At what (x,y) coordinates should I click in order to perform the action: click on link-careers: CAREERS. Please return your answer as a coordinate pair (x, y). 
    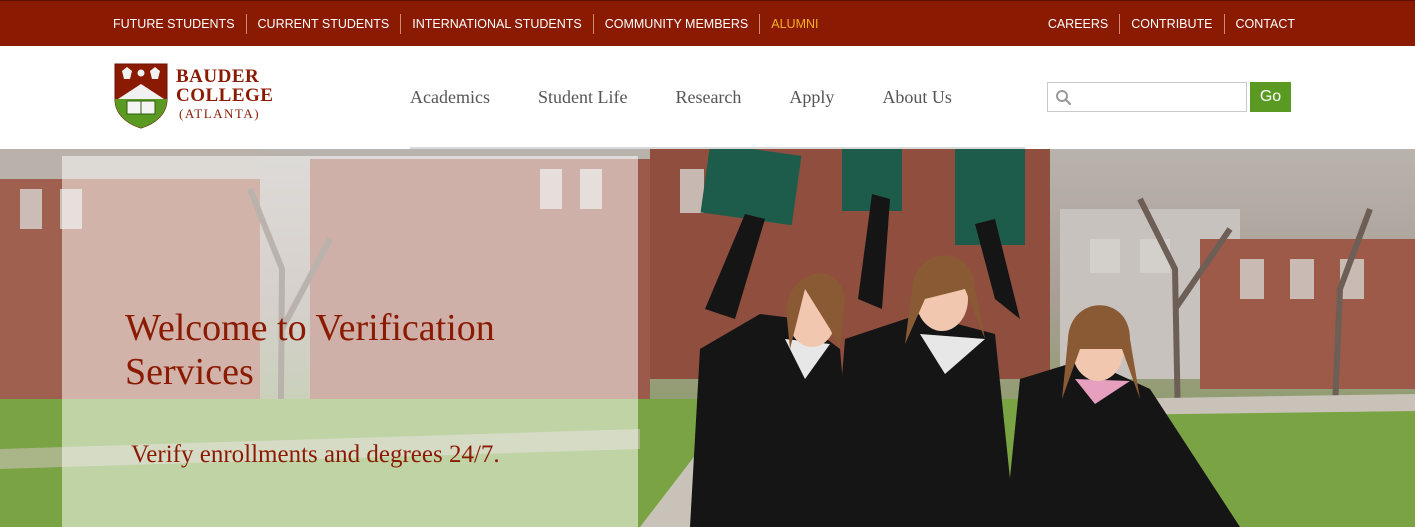
    Looking at the image, I should click on (1078, 24).